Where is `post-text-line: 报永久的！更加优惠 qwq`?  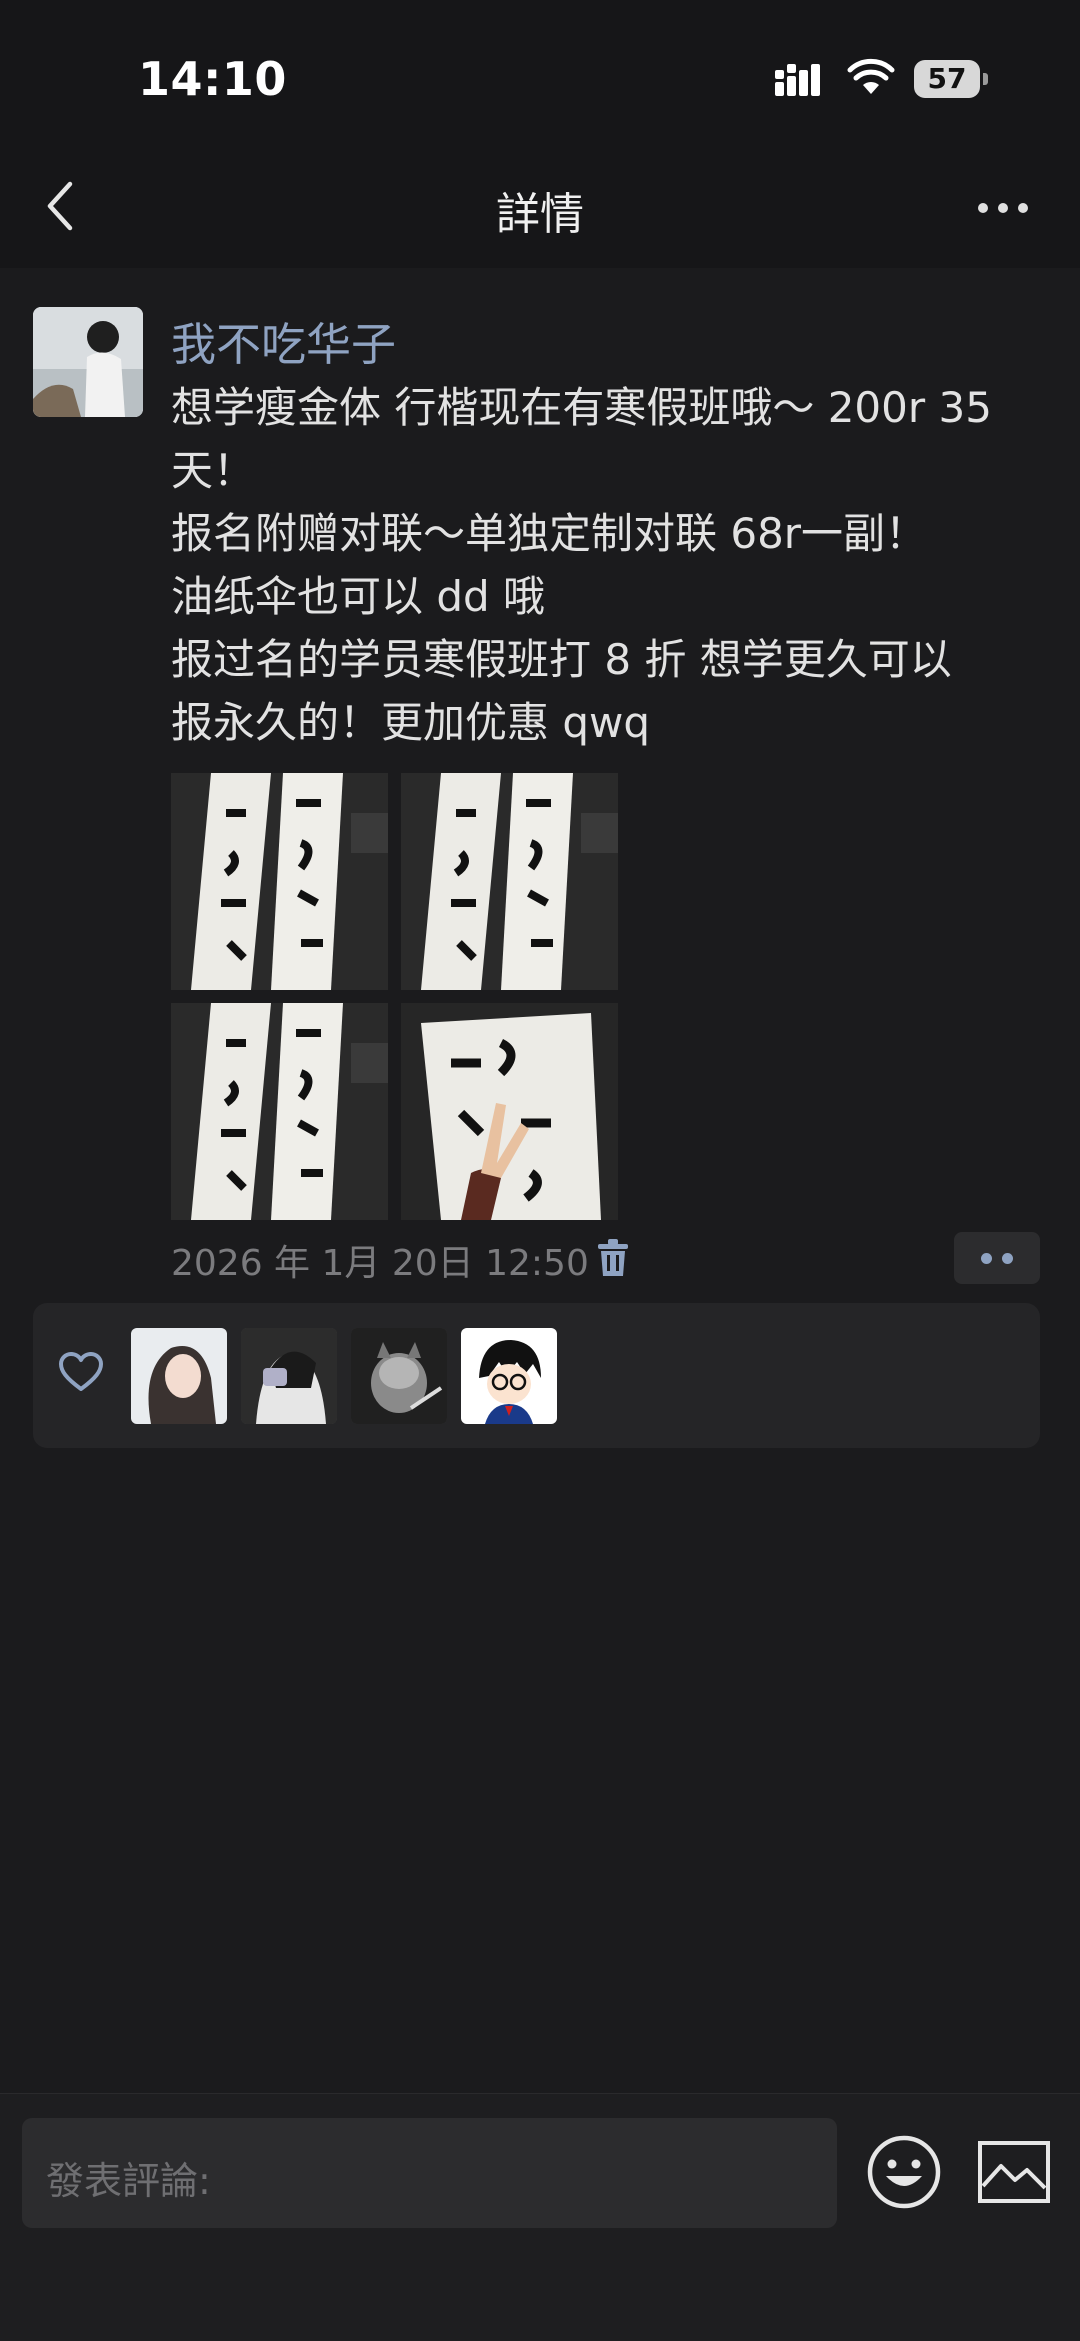 post-text-line: 报永久的！更加优惠 qwq is located at coordinates (411, 722).